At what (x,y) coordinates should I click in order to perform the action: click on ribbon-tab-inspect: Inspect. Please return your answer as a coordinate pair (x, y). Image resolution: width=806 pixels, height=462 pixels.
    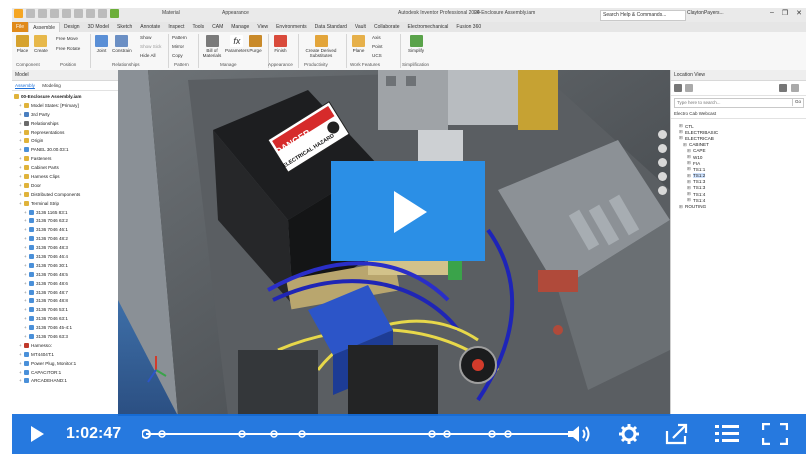
    Looking at the image, I should click on (176, 27).